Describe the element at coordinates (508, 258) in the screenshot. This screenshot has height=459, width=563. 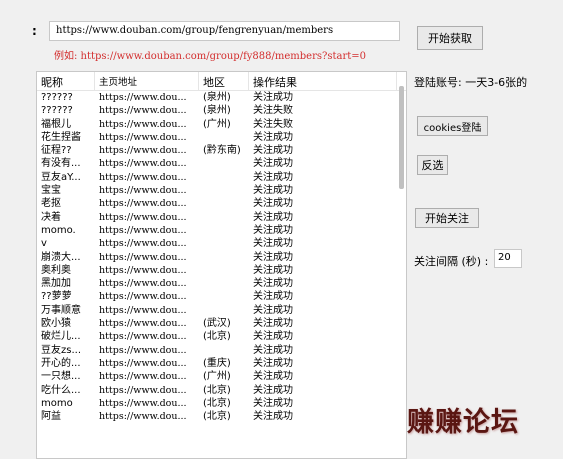
I see `interval-input: 20` at that location.